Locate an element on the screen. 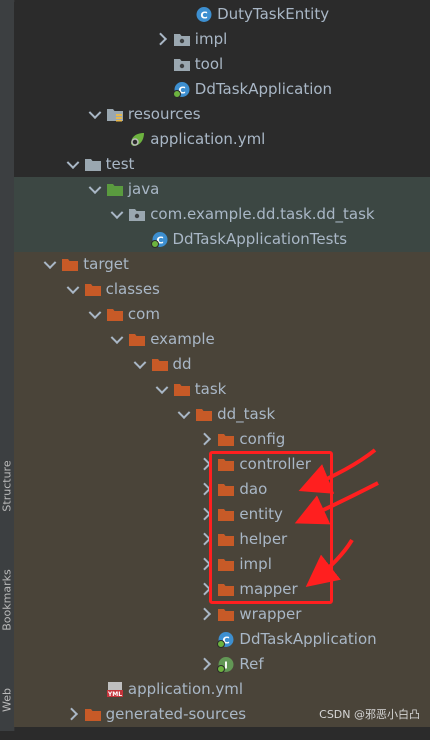  tree-node-label: DdTaskApplicationTests is located at coordinates (260, 239).